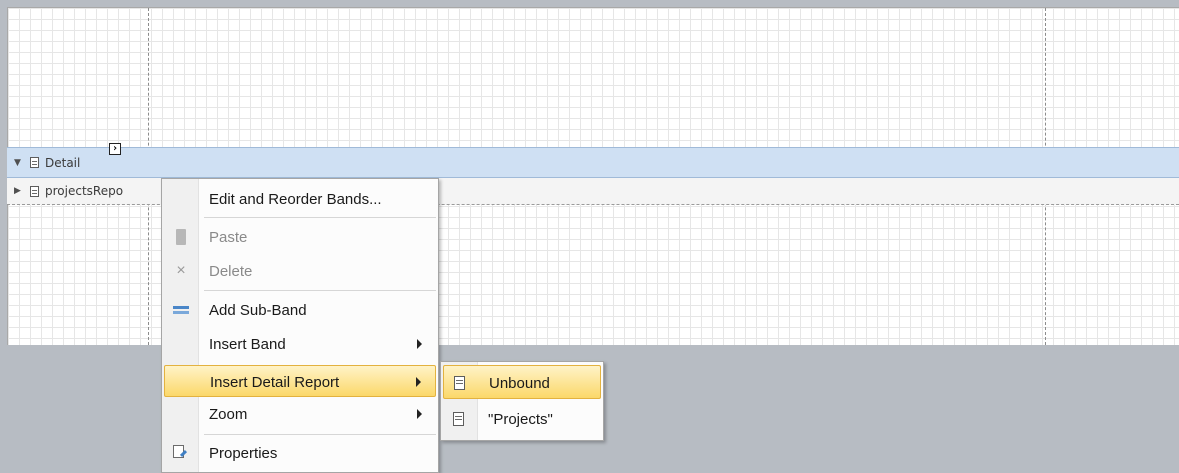 The height and width of the screenshot is (473, 1179). I want to click on submenu-item-label: "Projects", so click(520, 419).